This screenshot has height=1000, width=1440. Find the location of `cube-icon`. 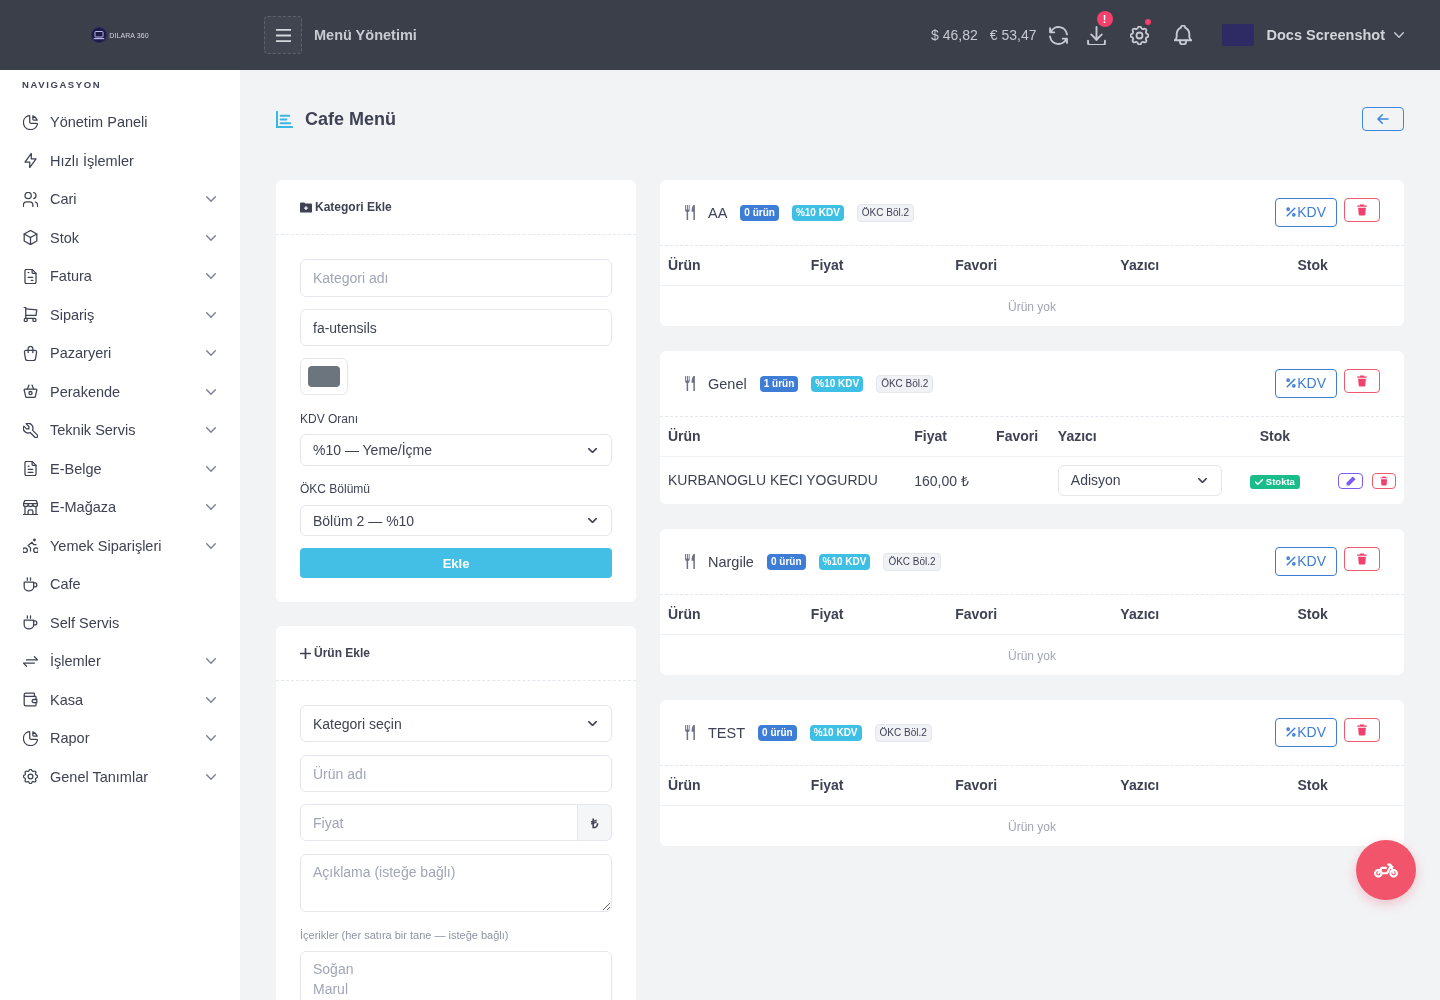

cube-icon is located at coordinates (30, 238).